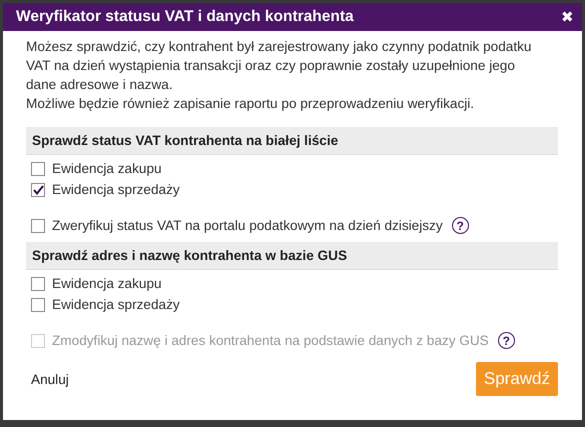  Describe the element at coordinates (292, 141) in the screenshot. I see `section-heading: Sprawdź status VAT kontrahenta na białej liście` at that location.